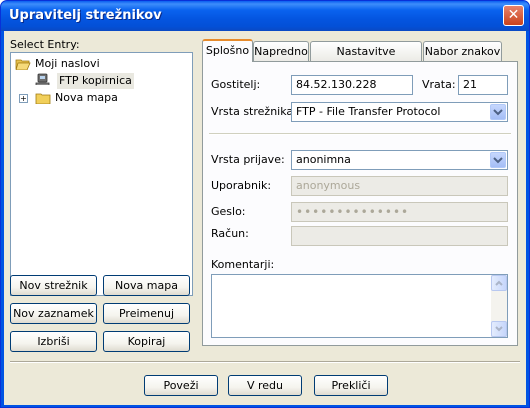  I want to click on server-type-value: FTP - File Transfer Protocol, so click(368, 111).